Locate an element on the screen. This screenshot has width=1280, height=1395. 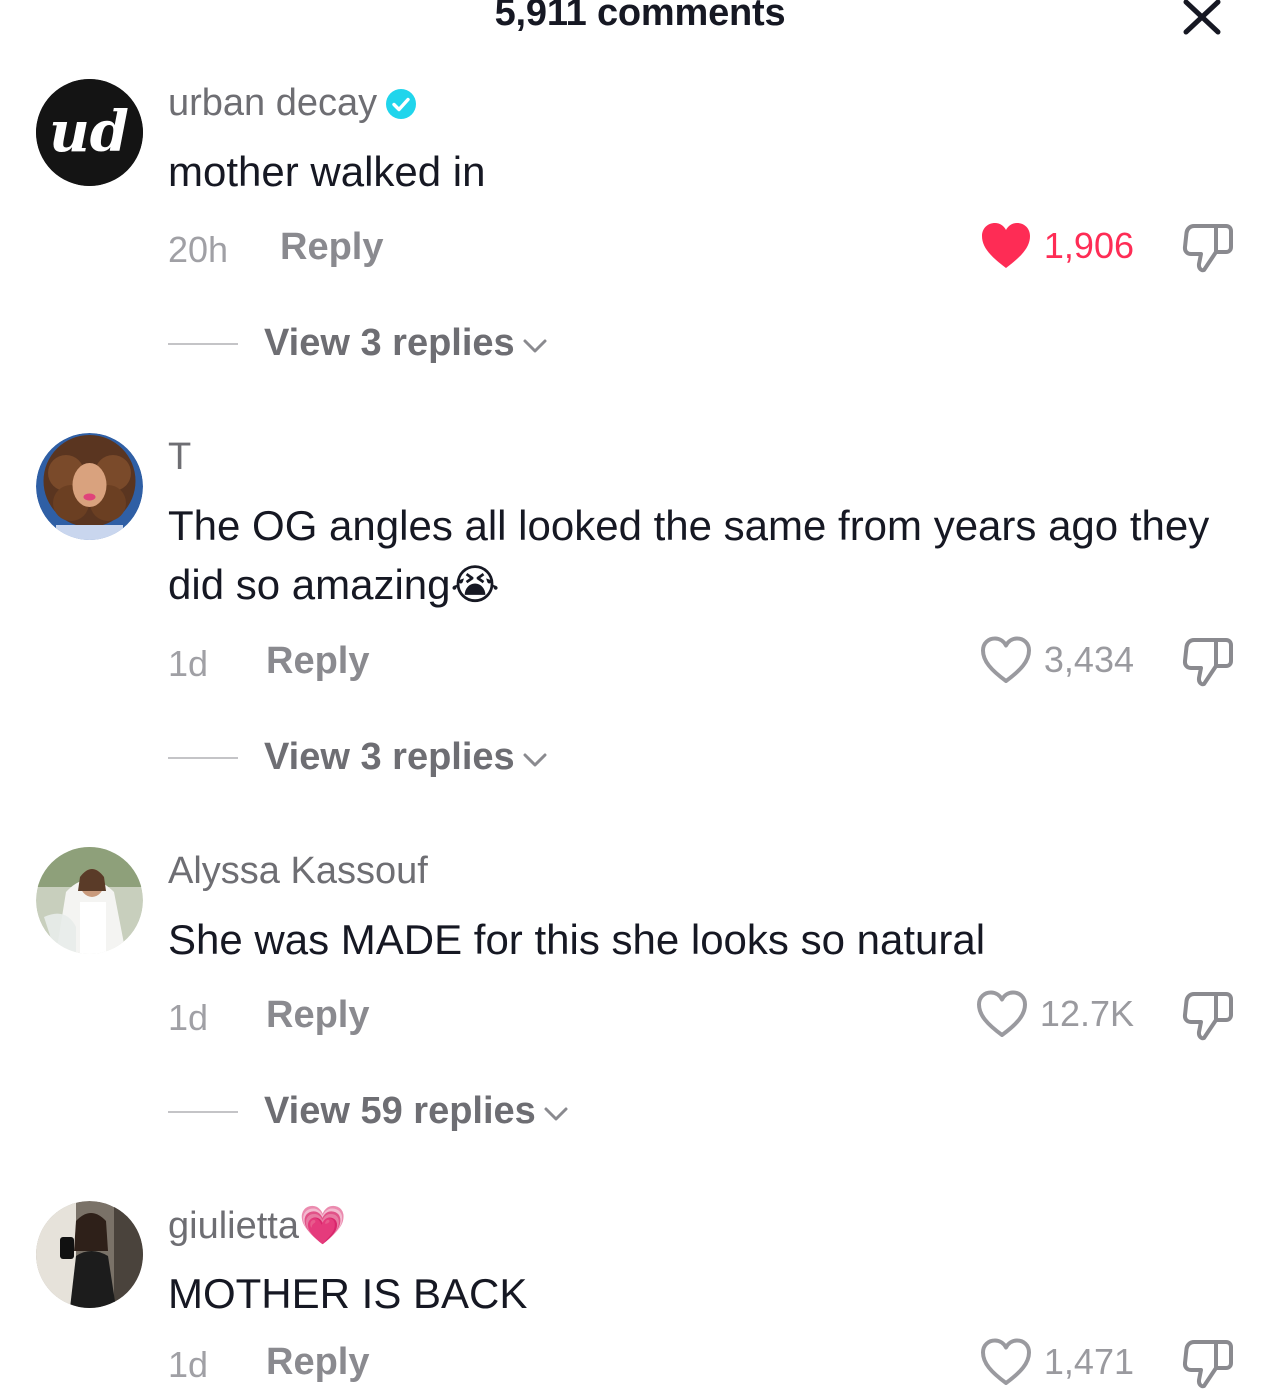
like-count: 1,906 is located at coordinates (1088, 245).